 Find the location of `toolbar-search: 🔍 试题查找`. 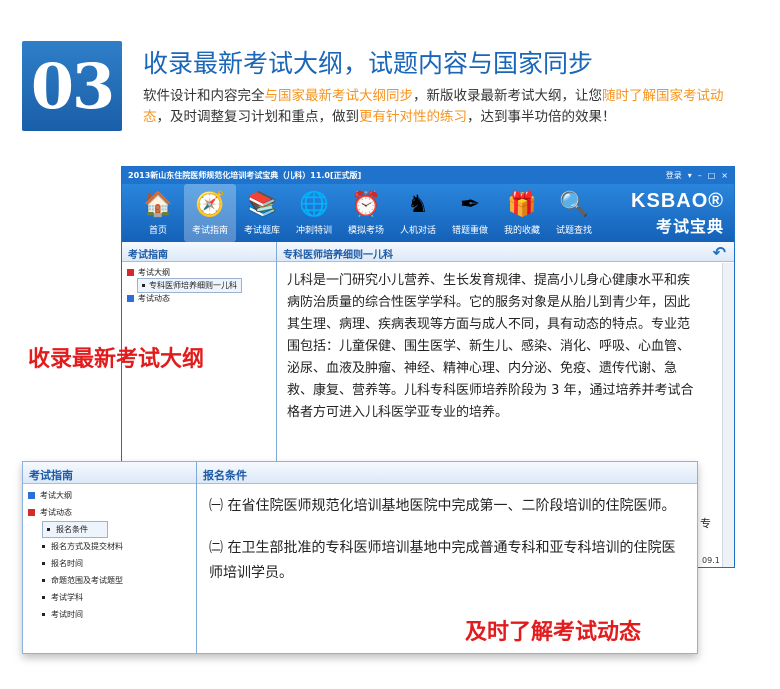

toolbar-search: 🔍 试题查找 is located at coordinates (574, 213).